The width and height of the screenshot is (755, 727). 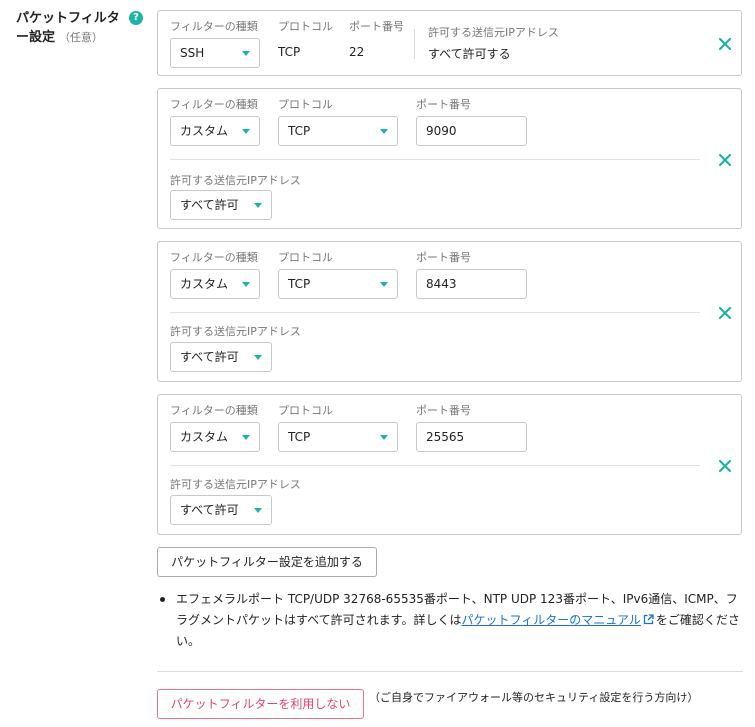 I want to click on manual-link: パケットフィルターのマニュアル, so click(x=550, y=620).